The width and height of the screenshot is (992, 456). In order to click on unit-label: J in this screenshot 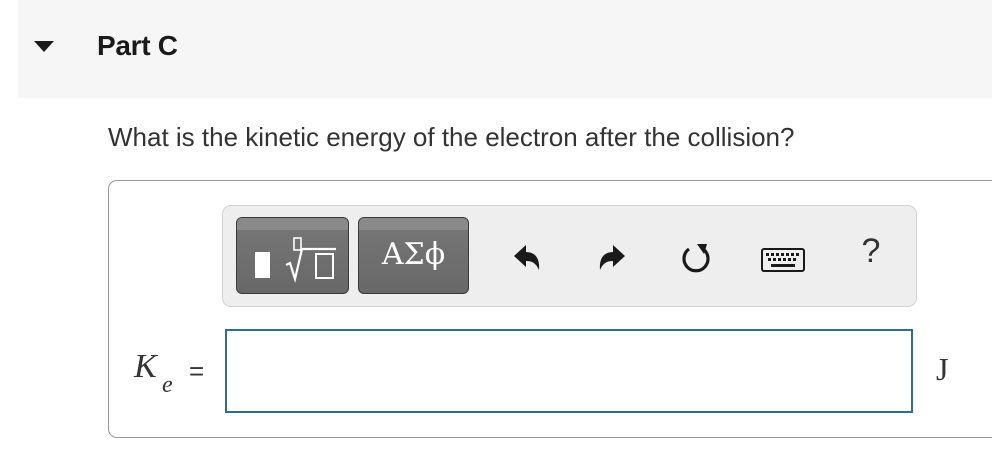, I will do `click(942, 369)`.